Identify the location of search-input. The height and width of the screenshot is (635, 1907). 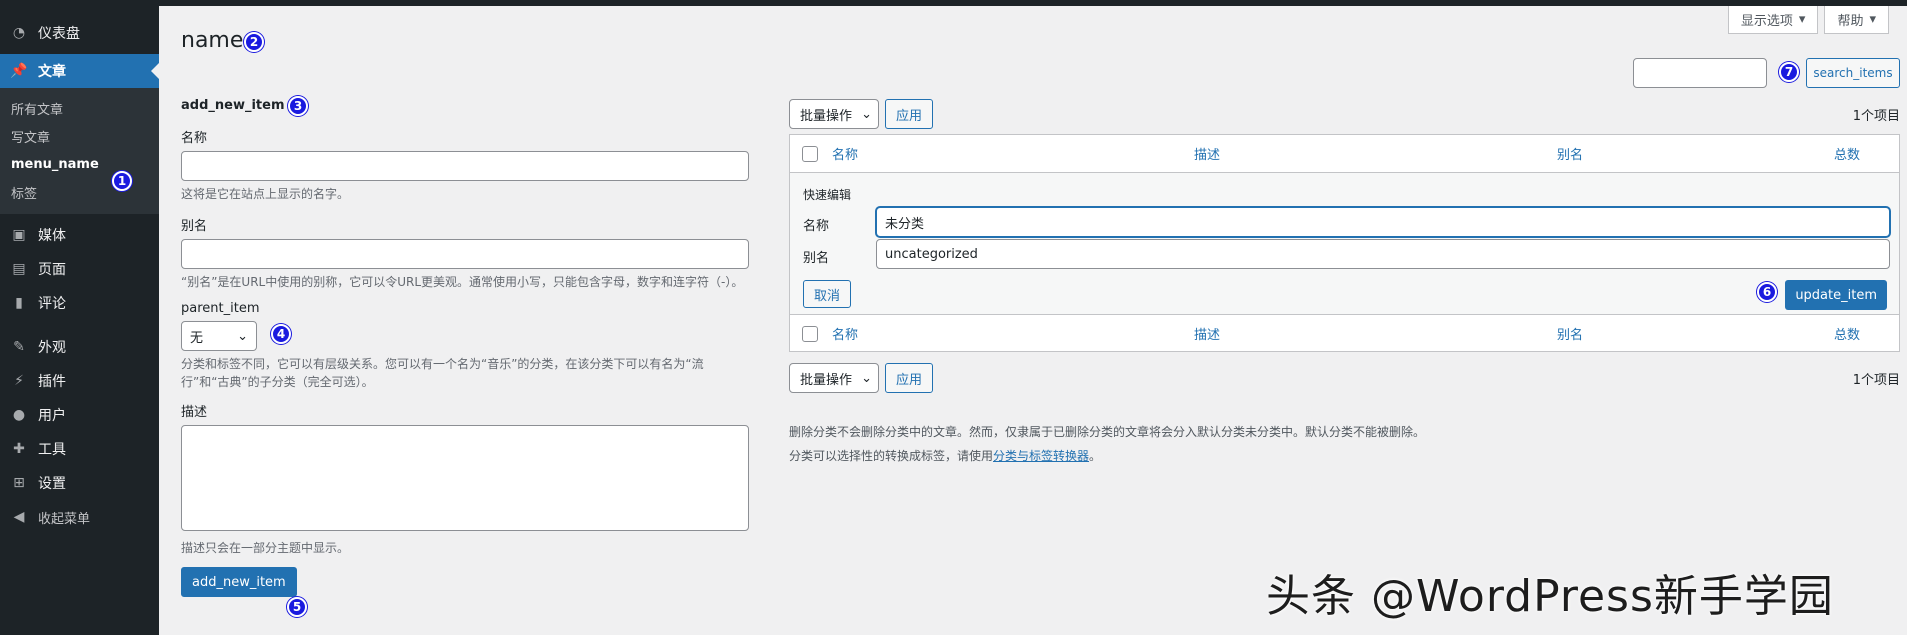
(1700, 73).